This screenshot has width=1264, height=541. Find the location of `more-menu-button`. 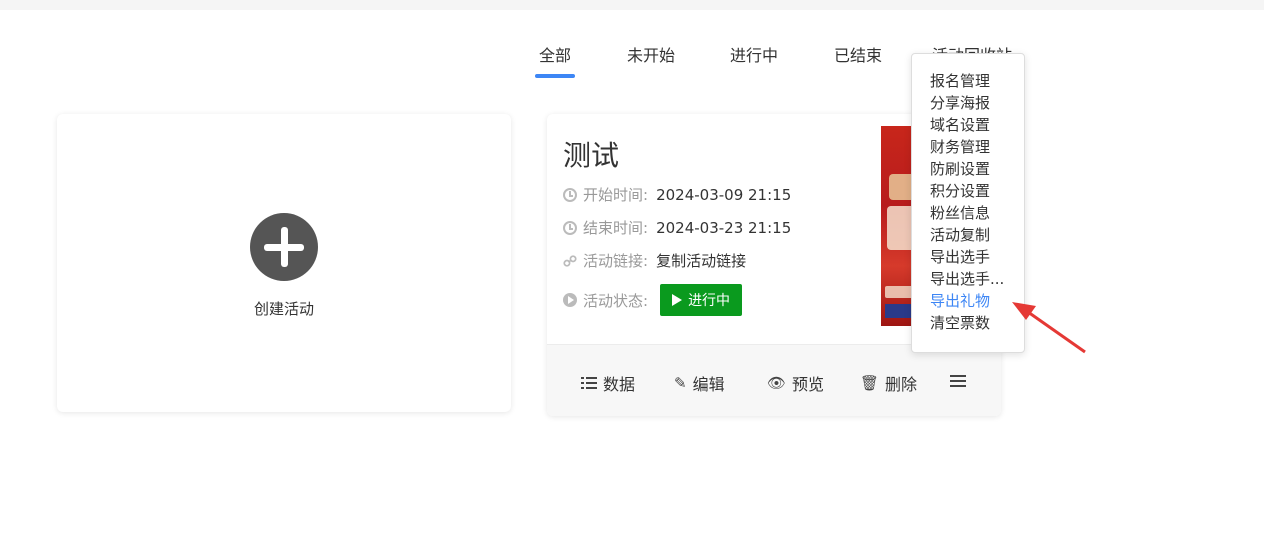

more-menu-button is located at coordinates (958, 381).